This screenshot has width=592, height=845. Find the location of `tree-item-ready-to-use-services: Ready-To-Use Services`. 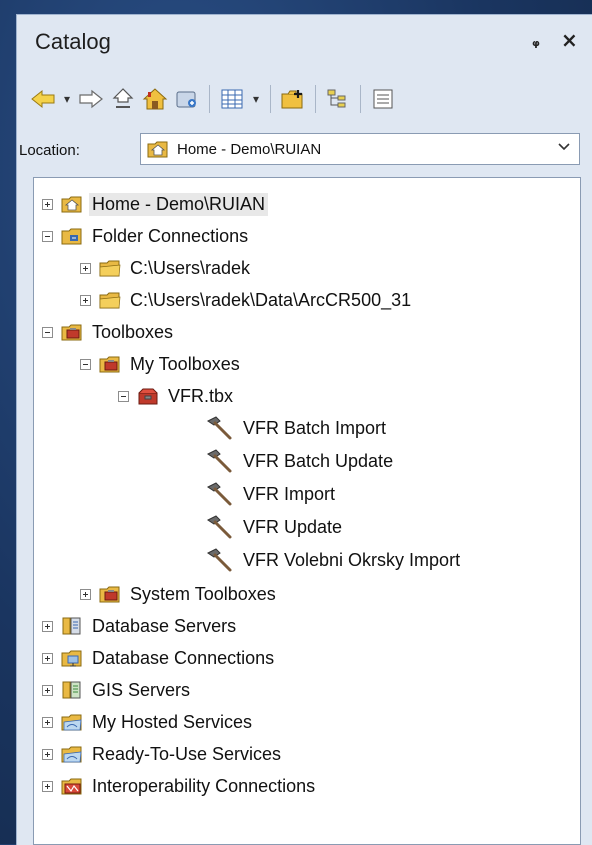

tree-item-ready-to-use-services: Ready-To-Use Services is located at coordinates (163, 754).